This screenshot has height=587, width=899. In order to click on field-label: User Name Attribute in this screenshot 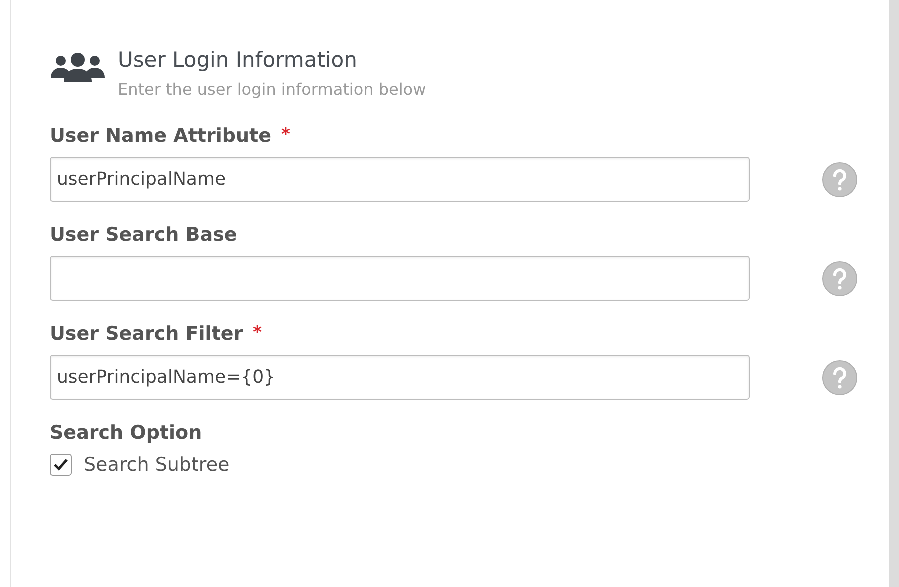, I will do `click(161, 136)`.